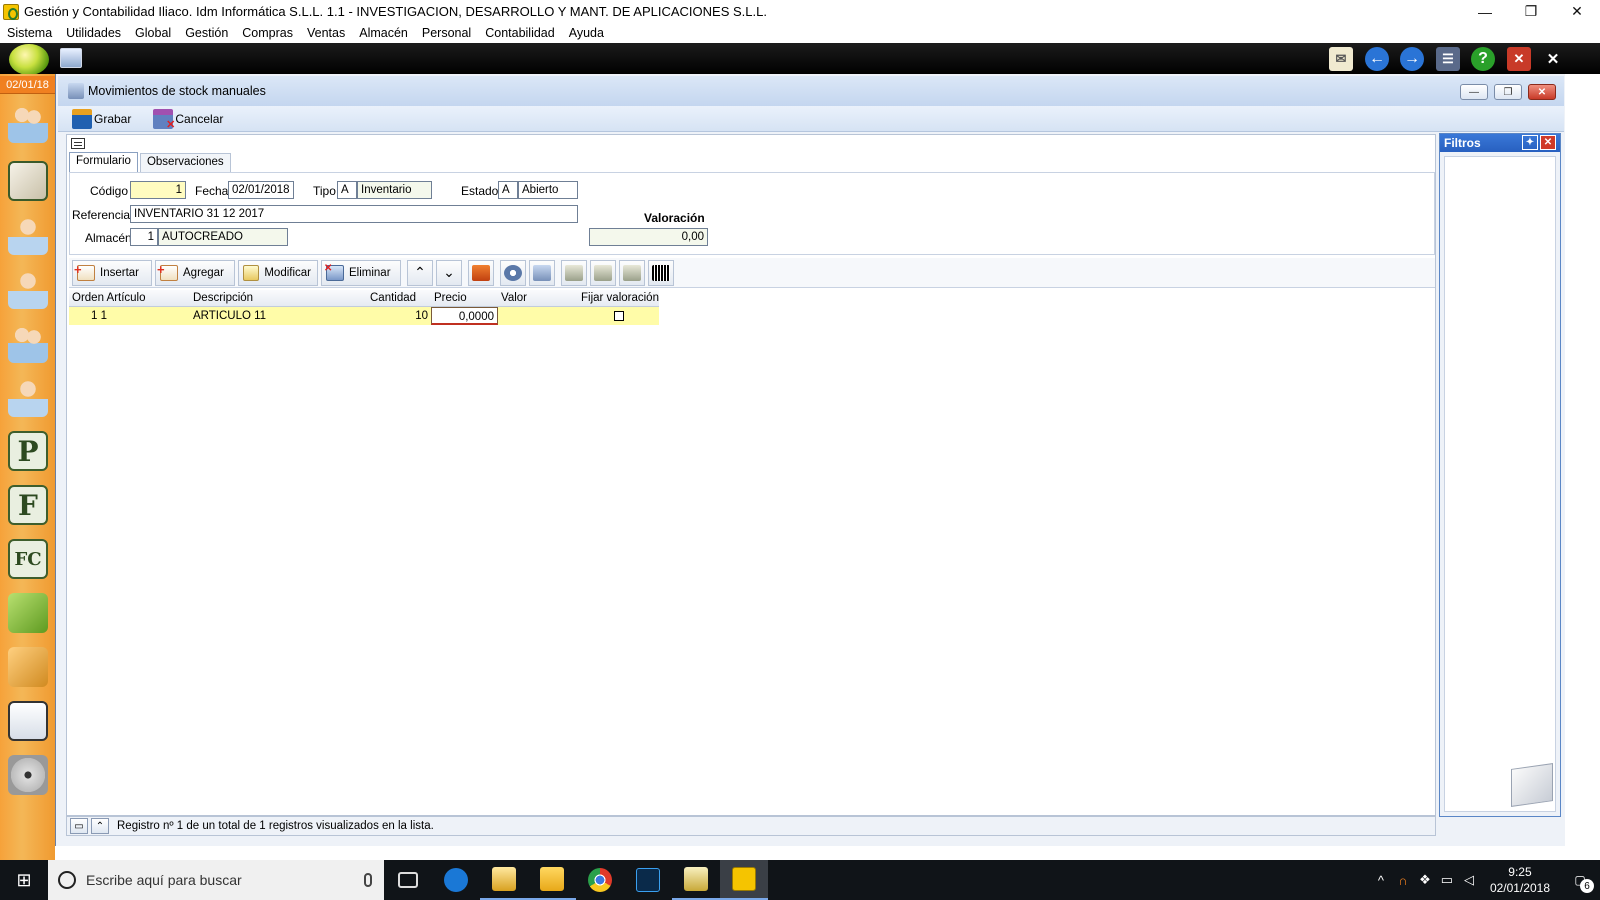 The width and height of the screenshot is (1600, 900). What do you see at coordinates (206, 33) in the screenshot?
I see `menu-gestion: Gestión` at bounding box center [206, 33].